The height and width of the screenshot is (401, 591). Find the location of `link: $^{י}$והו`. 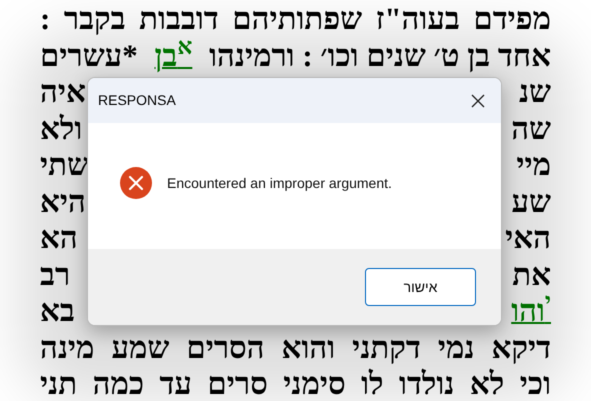

link: $^{י}$והו is located at coordinates (531, 311).